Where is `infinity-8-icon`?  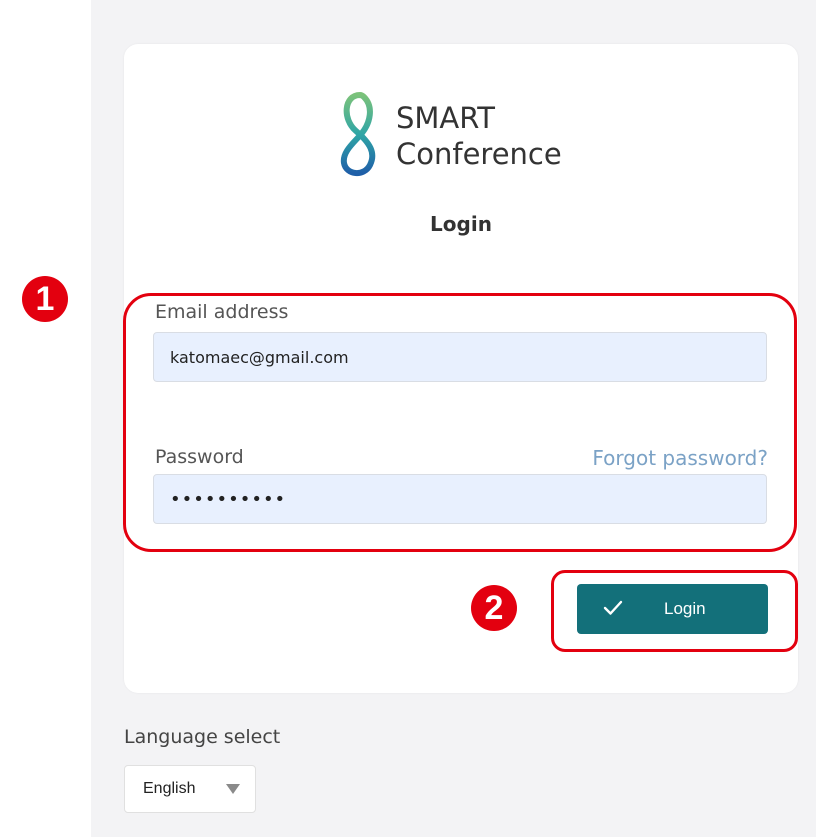
infinity-8-icon is located at coordinates (358, 134).